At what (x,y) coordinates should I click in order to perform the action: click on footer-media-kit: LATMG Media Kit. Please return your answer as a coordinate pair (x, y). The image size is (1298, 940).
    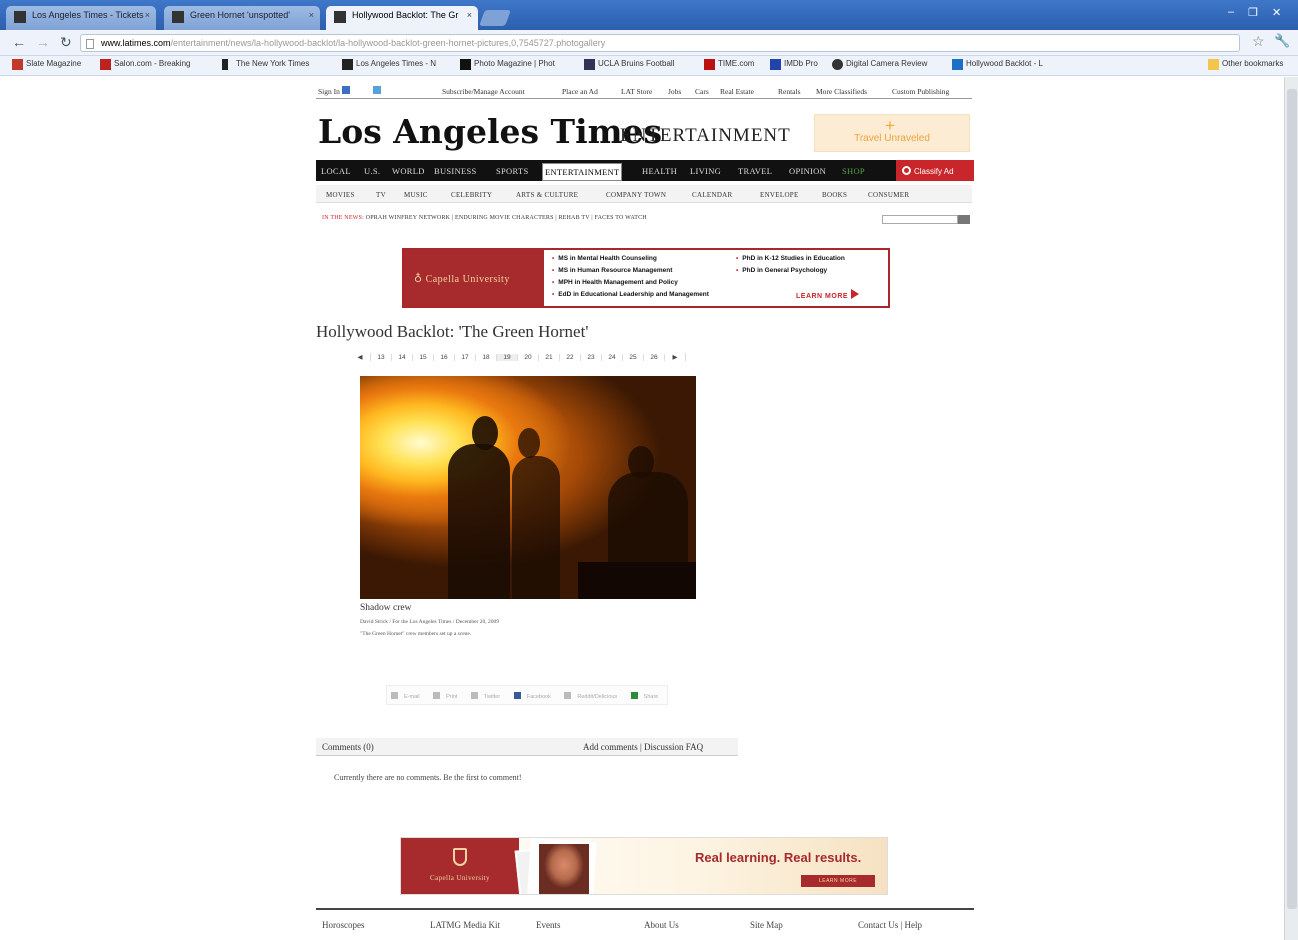
    Looking at the image, I should click on (465, 925).